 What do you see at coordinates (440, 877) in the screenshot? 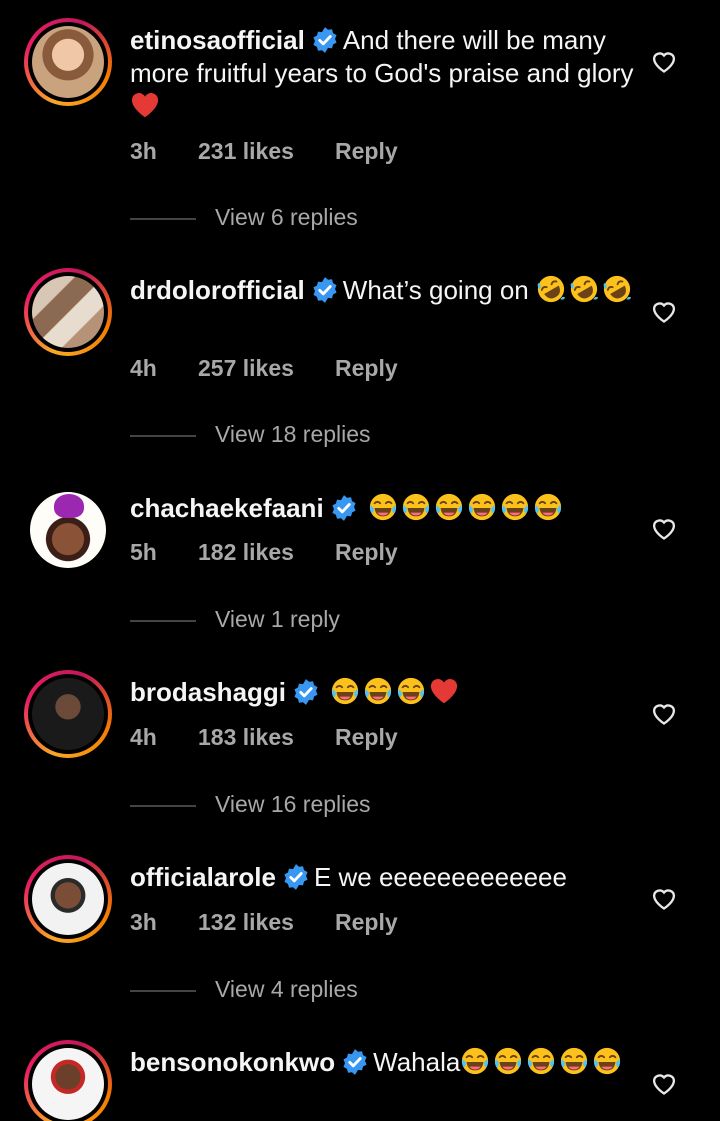
I see `comment-text: E we eeeeeeeeeeeee` at bounding box center [440, 877].